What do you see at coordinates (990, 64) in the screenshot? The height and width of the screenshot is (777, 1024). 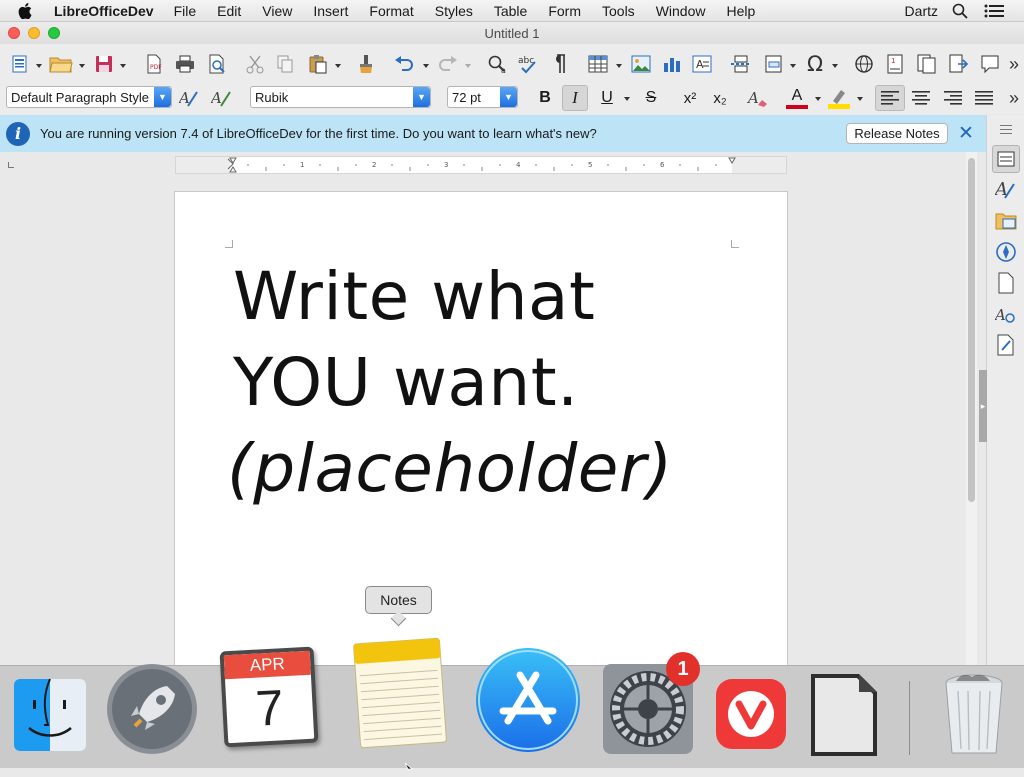 I see `insert-comment-icon` at bounding box center [990, 64].